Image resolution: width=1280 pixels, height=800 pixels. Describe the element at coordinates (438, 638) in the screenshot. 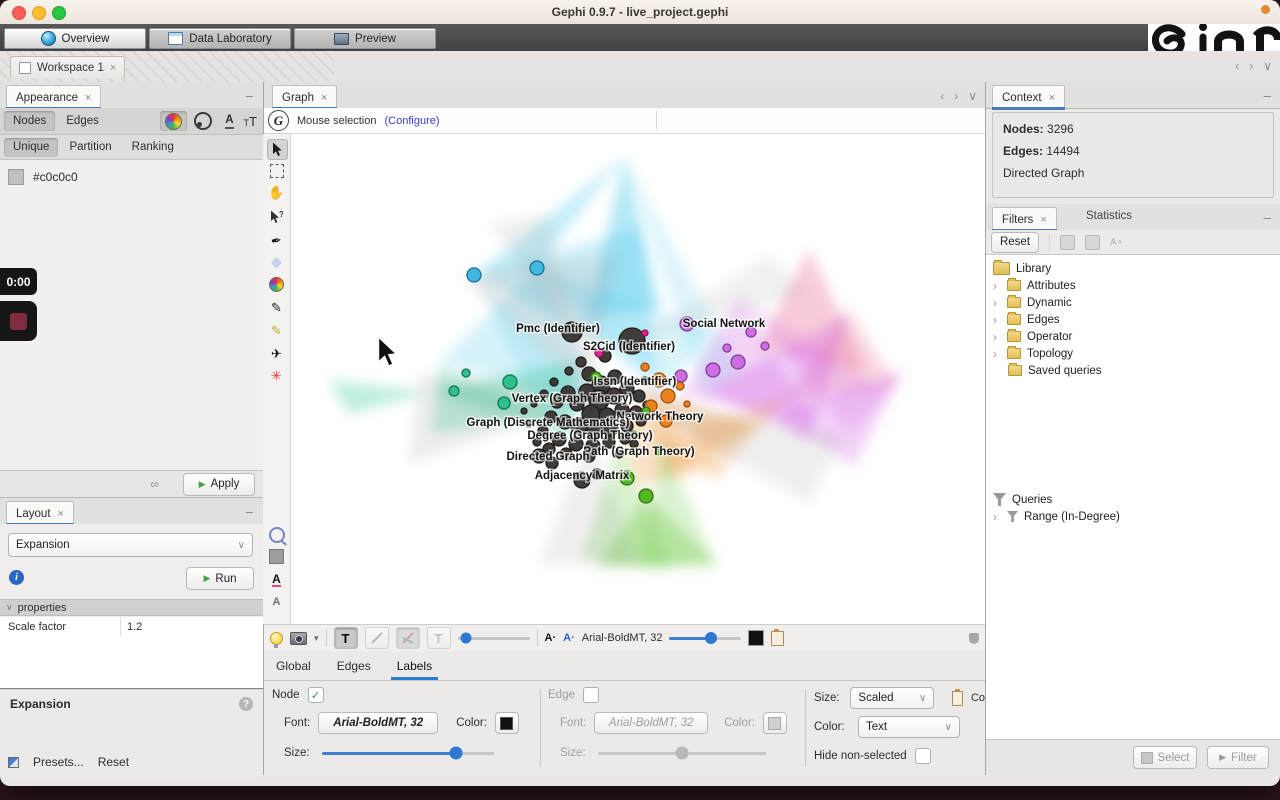

I see `show-edge-labels-button: T` at that location.